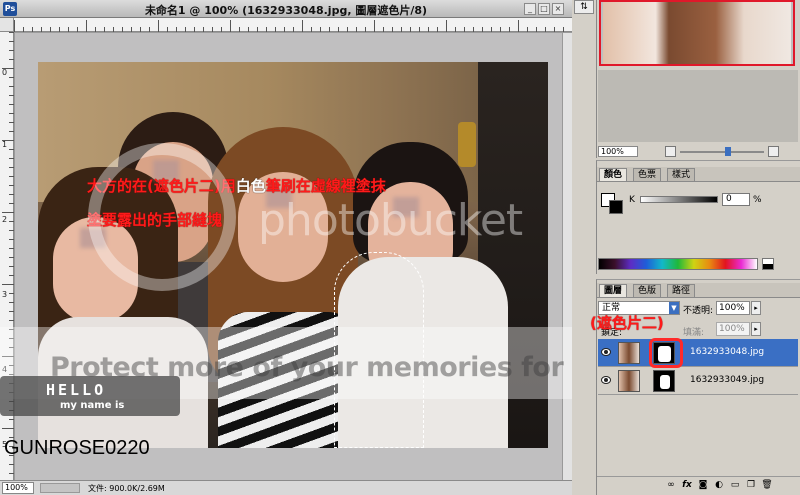 The width and height of the screenshot is (800, 495). I want to click on navigator-preview-area, so click(698, 106).